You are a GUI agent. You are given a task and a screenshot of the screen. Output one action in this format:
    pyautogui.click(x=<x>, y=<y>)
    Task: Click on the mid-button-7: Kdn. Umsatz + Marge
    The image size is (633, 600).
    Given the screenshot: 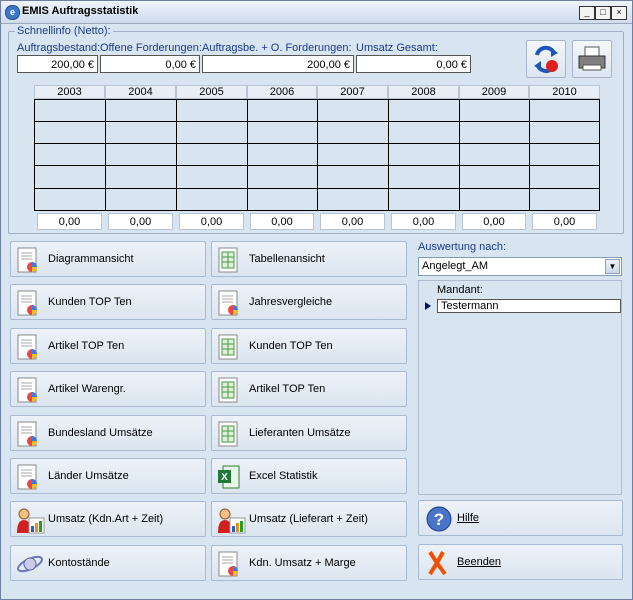 What is the action you would take?
    pyautogui.click(x=309, y=562)
    